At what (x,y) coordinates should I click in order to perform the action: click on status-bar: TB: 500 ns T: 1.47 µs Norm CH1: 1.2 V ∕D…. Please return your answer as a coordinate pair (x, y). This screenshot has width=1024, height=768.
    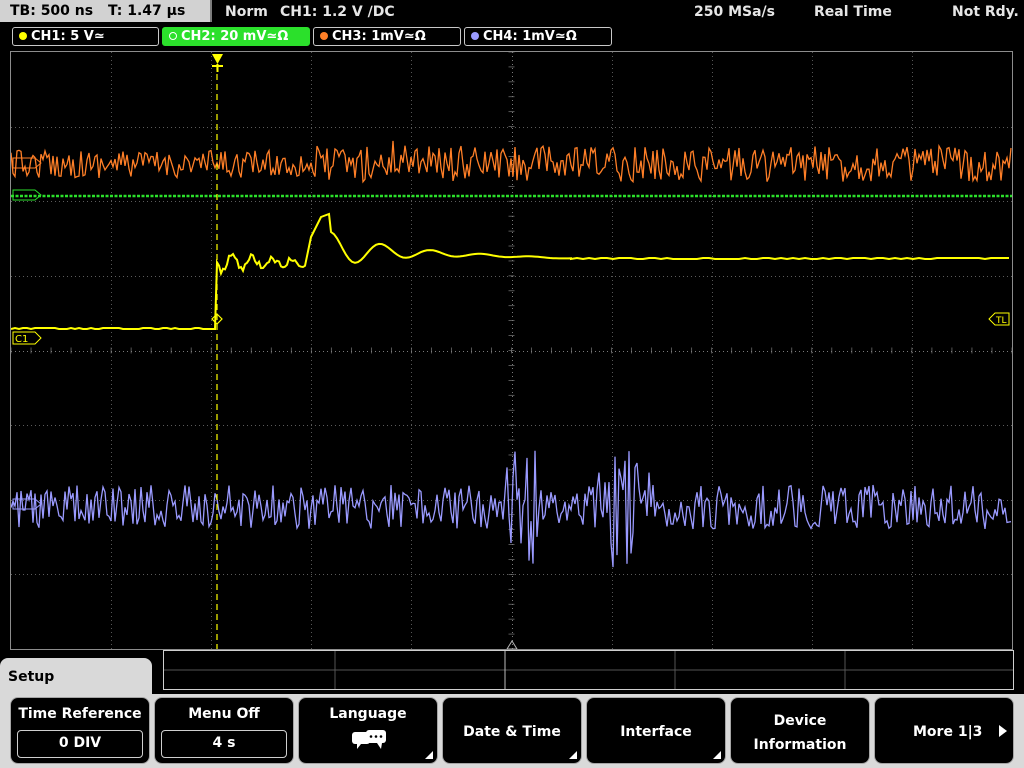
    Looking at the image, I should click on (512, 12).